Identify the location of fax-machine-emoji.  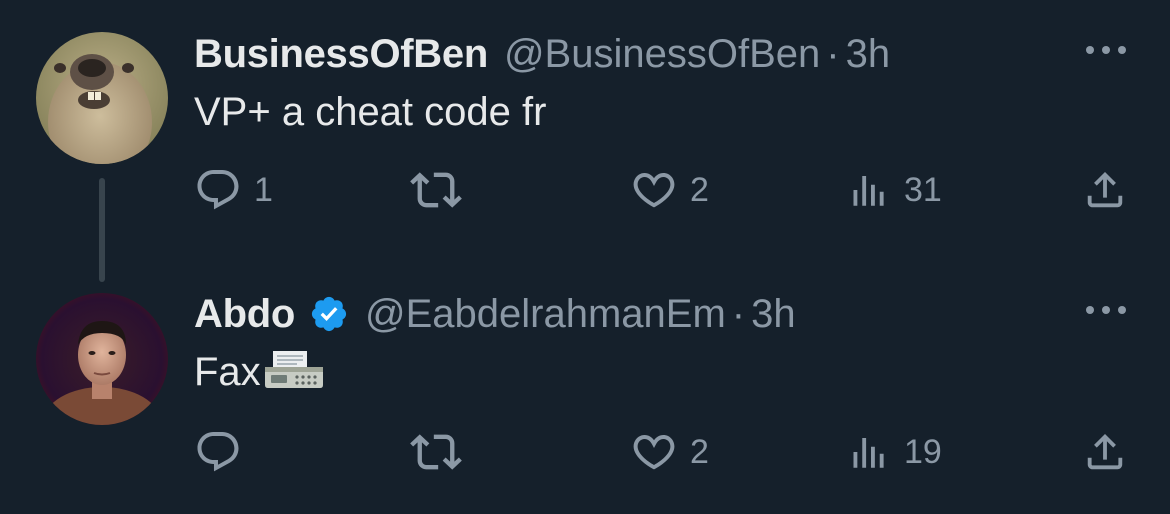
(293, 369).